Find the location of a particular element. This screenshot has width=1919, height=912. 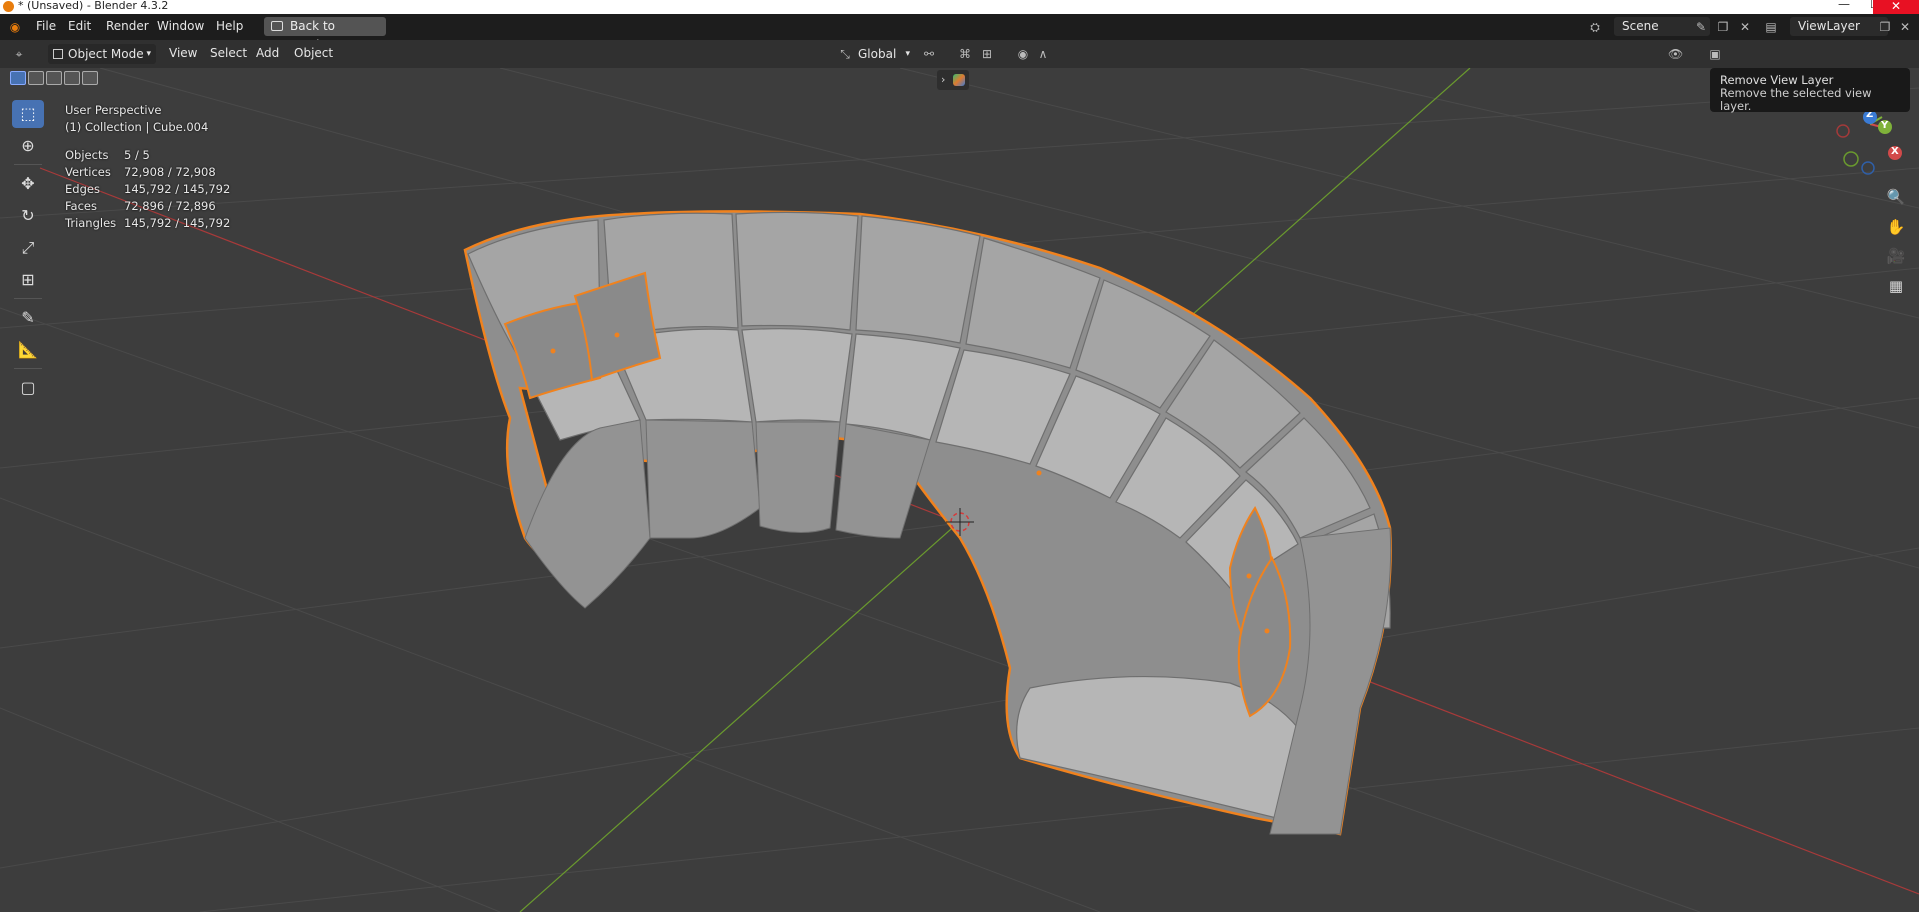

stat-label: Objects is located at coordinates (87, 155).